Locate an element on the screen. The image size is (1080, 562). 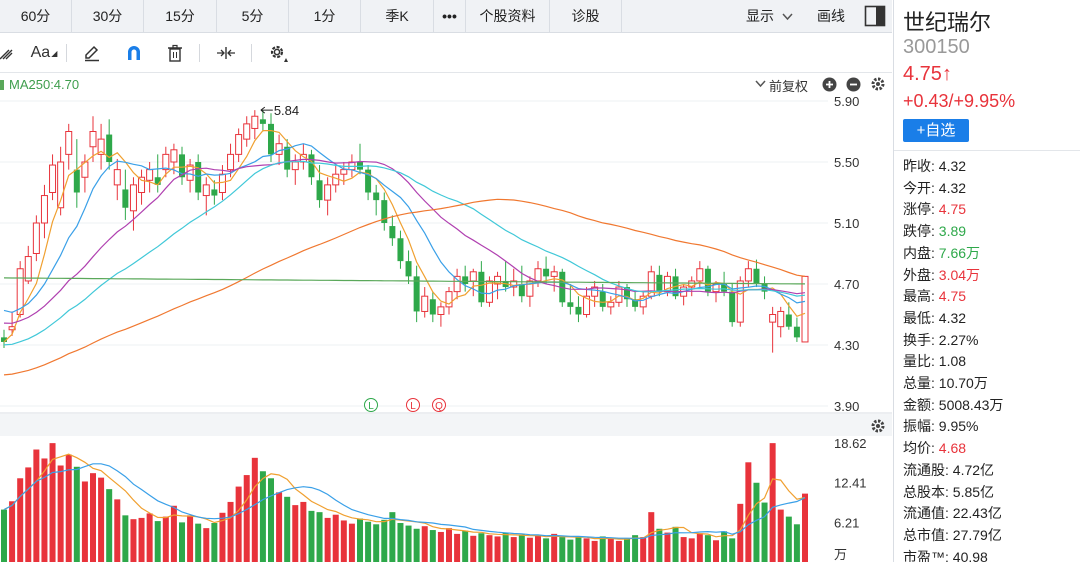
stat-label: 内盘: is located at coordinates (919, 252).